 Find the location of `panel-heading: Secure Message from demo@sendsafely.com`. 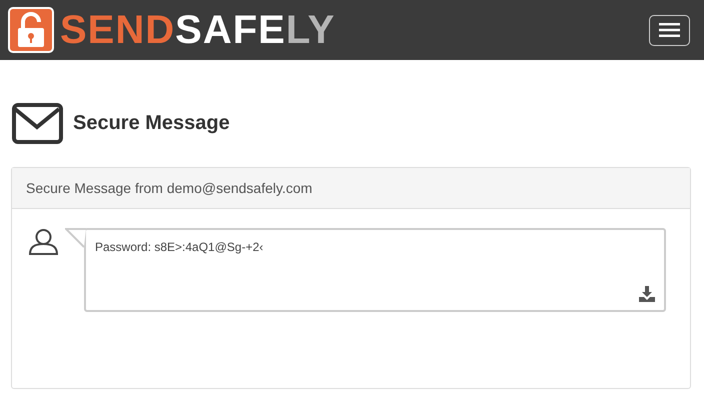

panel-heading: Secure Message from demo@sendsafely.com is located at coordinates (169, 188).